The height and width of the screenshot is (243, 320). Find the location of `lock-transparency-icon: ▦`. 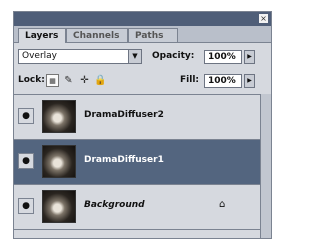

lock-transparency-icon: ▦ is located at coordinates (52, 80).